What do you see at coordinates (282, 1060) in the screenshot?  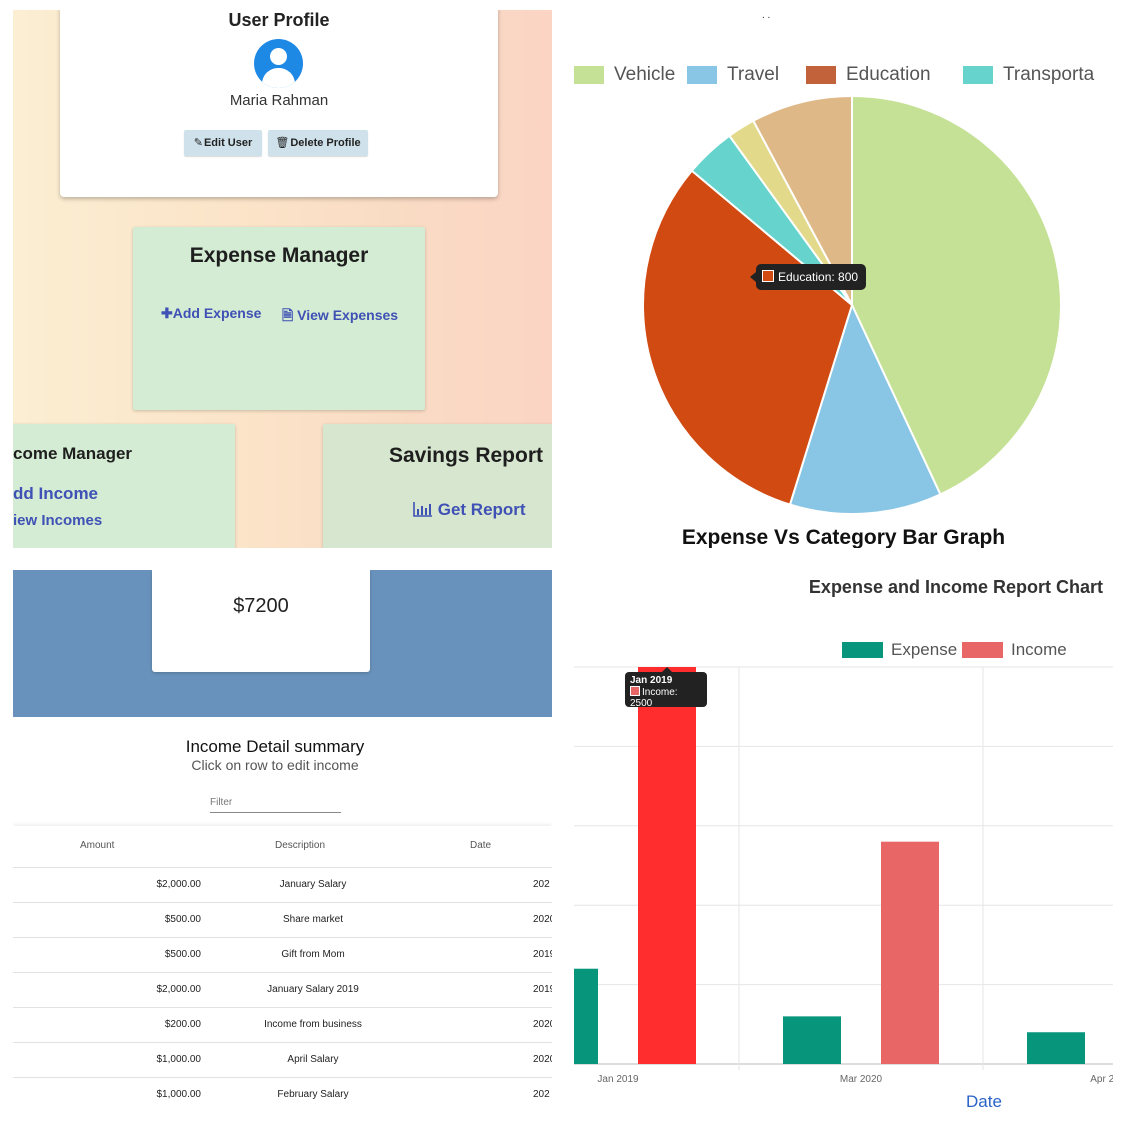 I see `table-row: $1,000.00 April Salary 2020` at bounding box center [282, 1060].